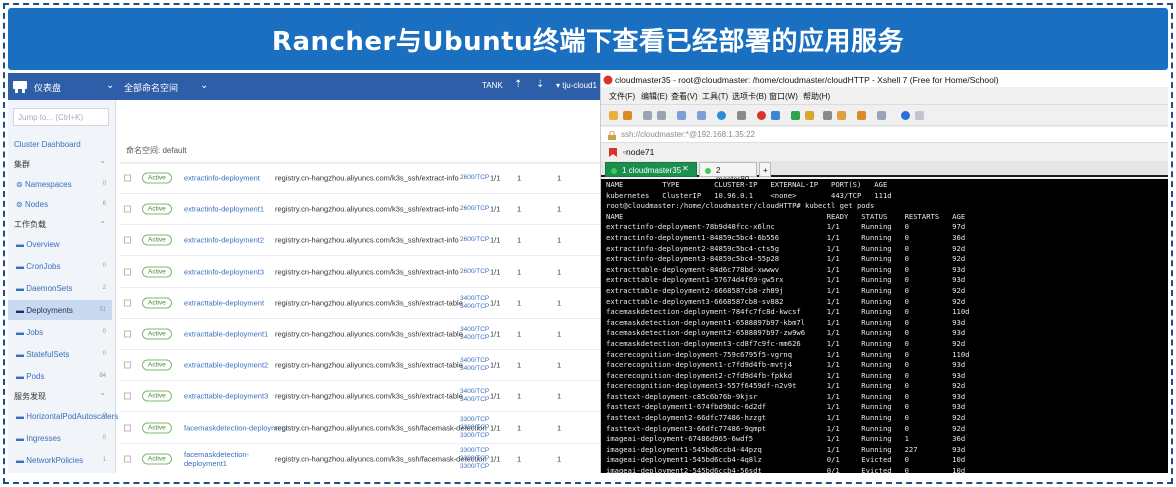  I want to click on keyboard-icon, so click(827, 115).